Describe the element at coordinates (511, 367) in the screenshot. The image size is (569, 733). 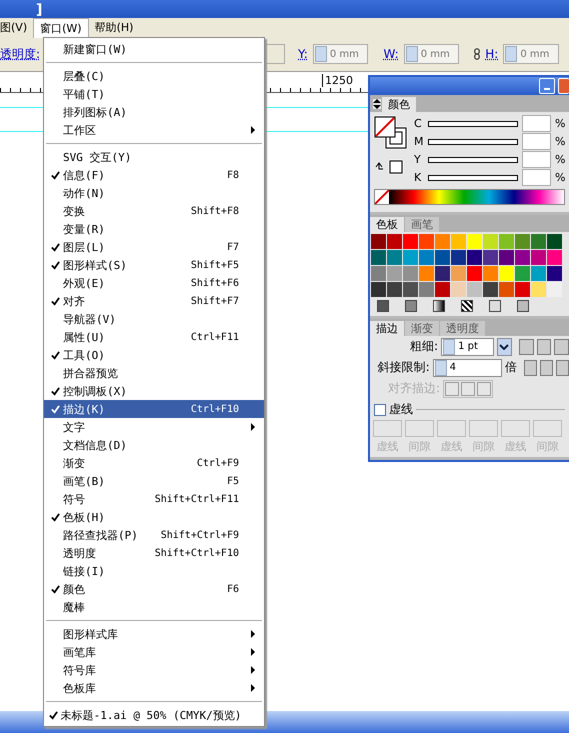
I see `unit-label: 倍` at that location.